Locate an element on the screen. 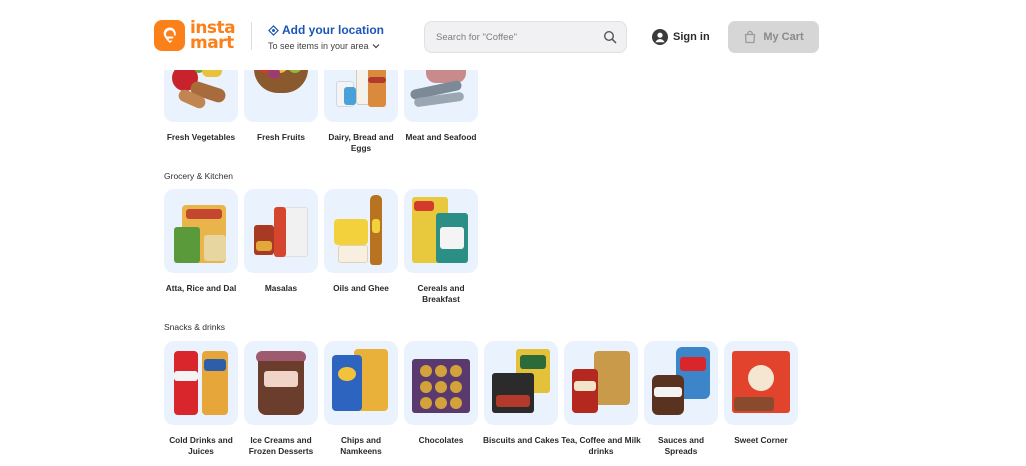 This screenshot has height=466, width=1026. tile-atta-rice-dal: Atta, Rice and Dal is located at coordinates (201, 247).